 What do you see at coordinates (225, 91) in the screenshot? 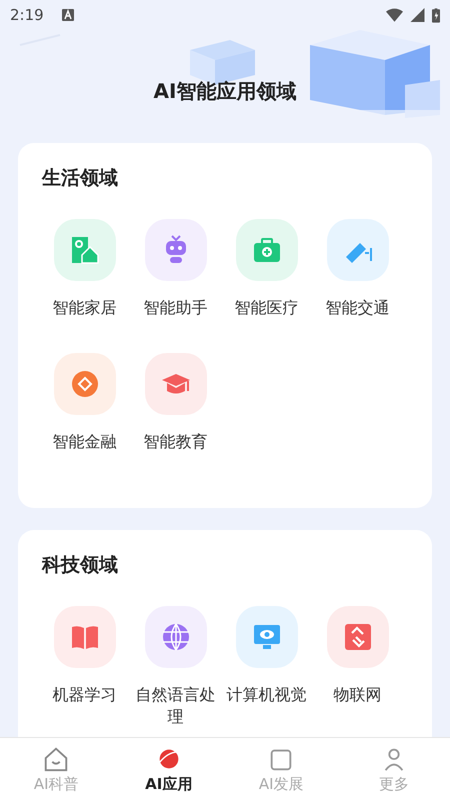
I see `page-title: AI智能应用领域` at bounding box center [225, 91].